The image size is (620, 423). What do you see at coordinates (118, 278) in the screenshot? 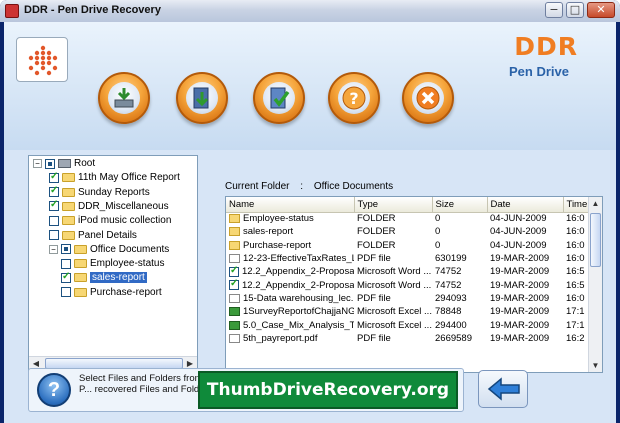
I see `tree-item-label: sales-report` at bounding box center [118, 278].